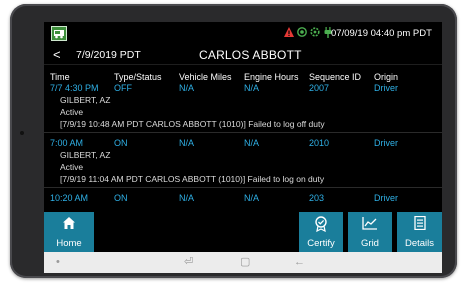 Image resolution: width=463 pixels, height=283 pixels. I want to click on row-time: 10:20 AM, so click(69, 198).